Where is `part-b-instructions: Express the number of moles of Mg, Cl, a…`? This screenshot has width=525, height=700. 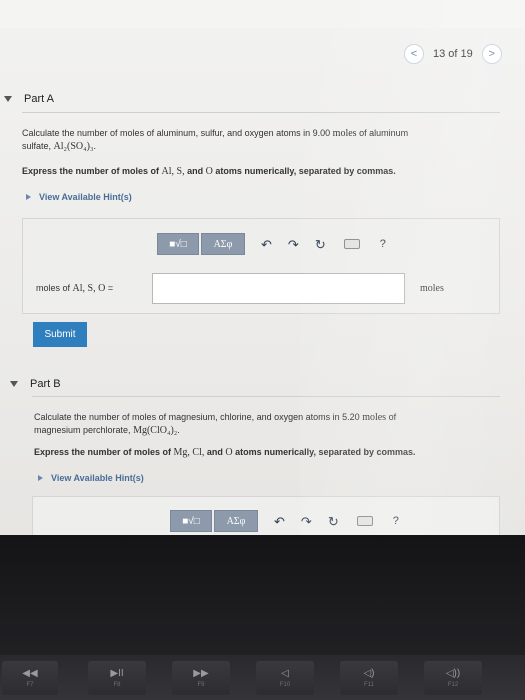 part-b-instructions: Express the number of moles of Mg, Cl, a… is located at coordinates (225, 452).